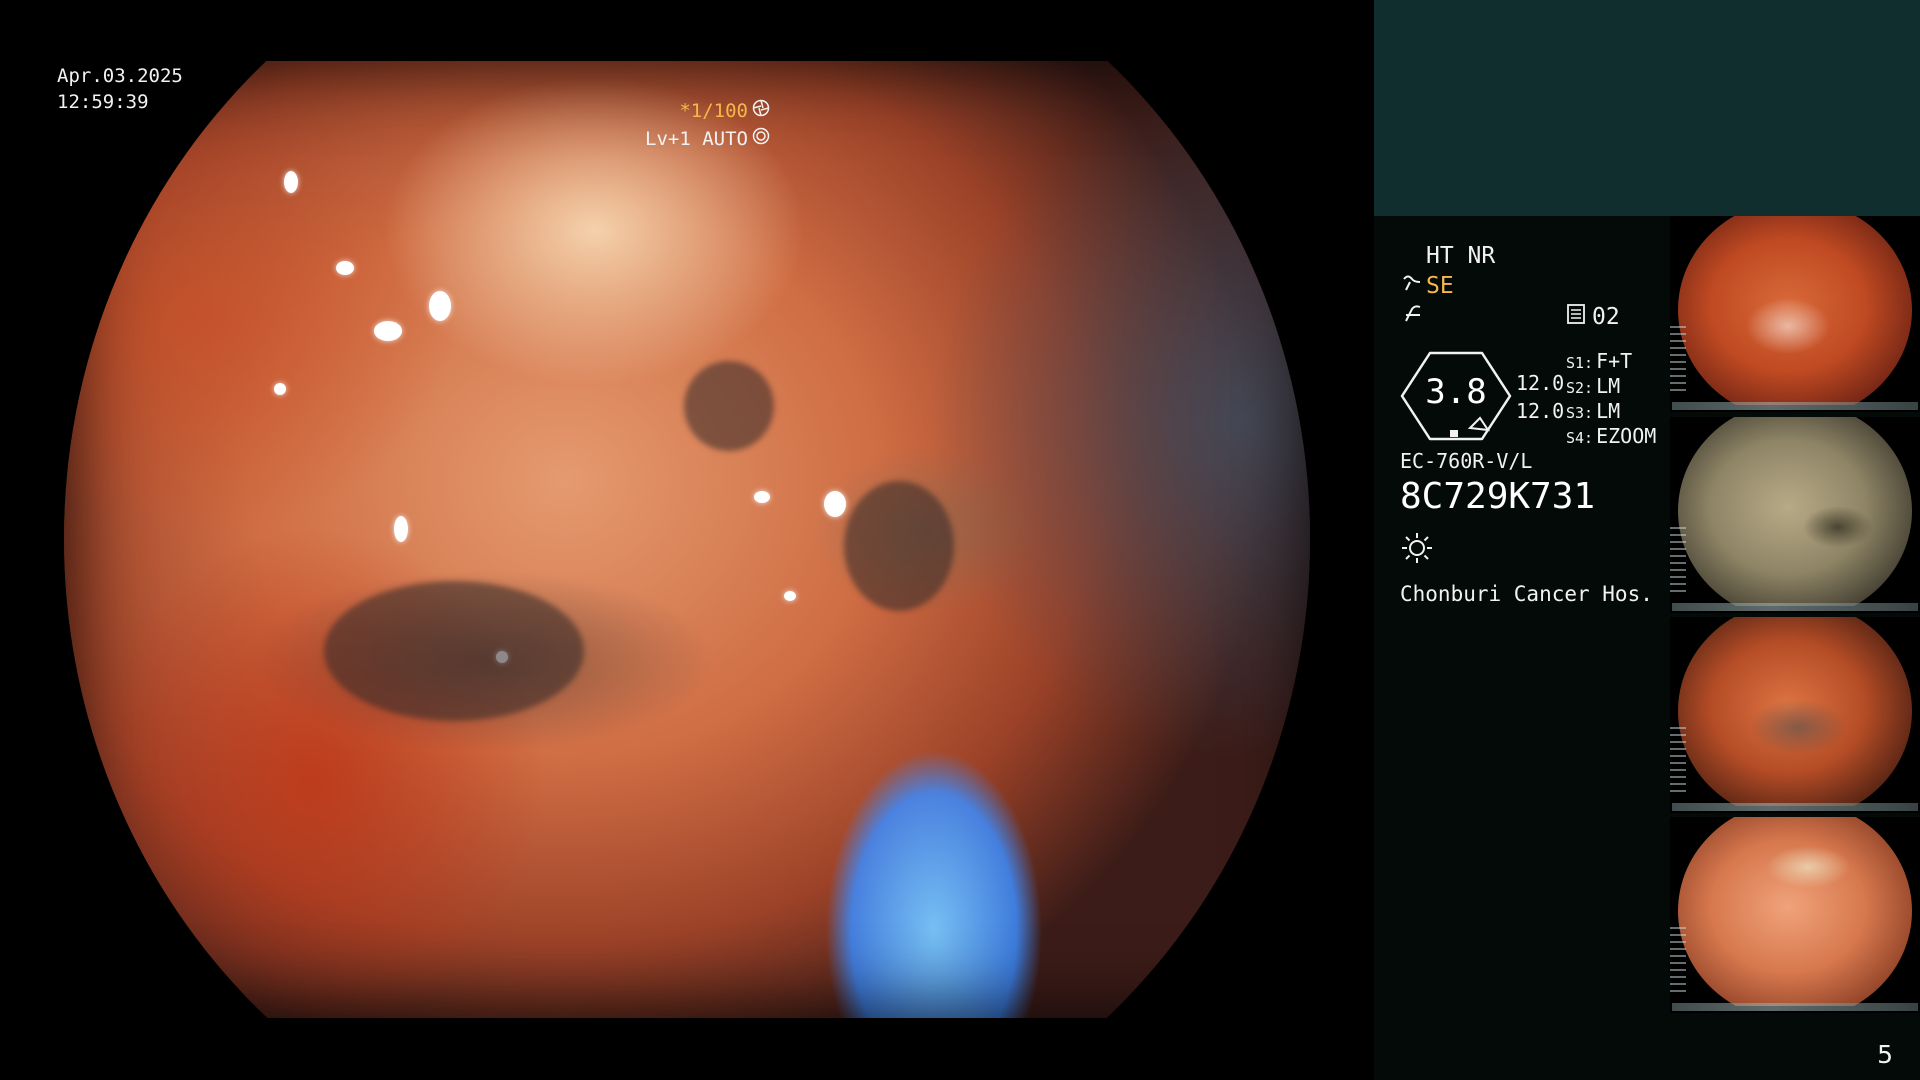  I want to click on hospital-name: Chonburi Cancer Hos., so click(1526, 594).